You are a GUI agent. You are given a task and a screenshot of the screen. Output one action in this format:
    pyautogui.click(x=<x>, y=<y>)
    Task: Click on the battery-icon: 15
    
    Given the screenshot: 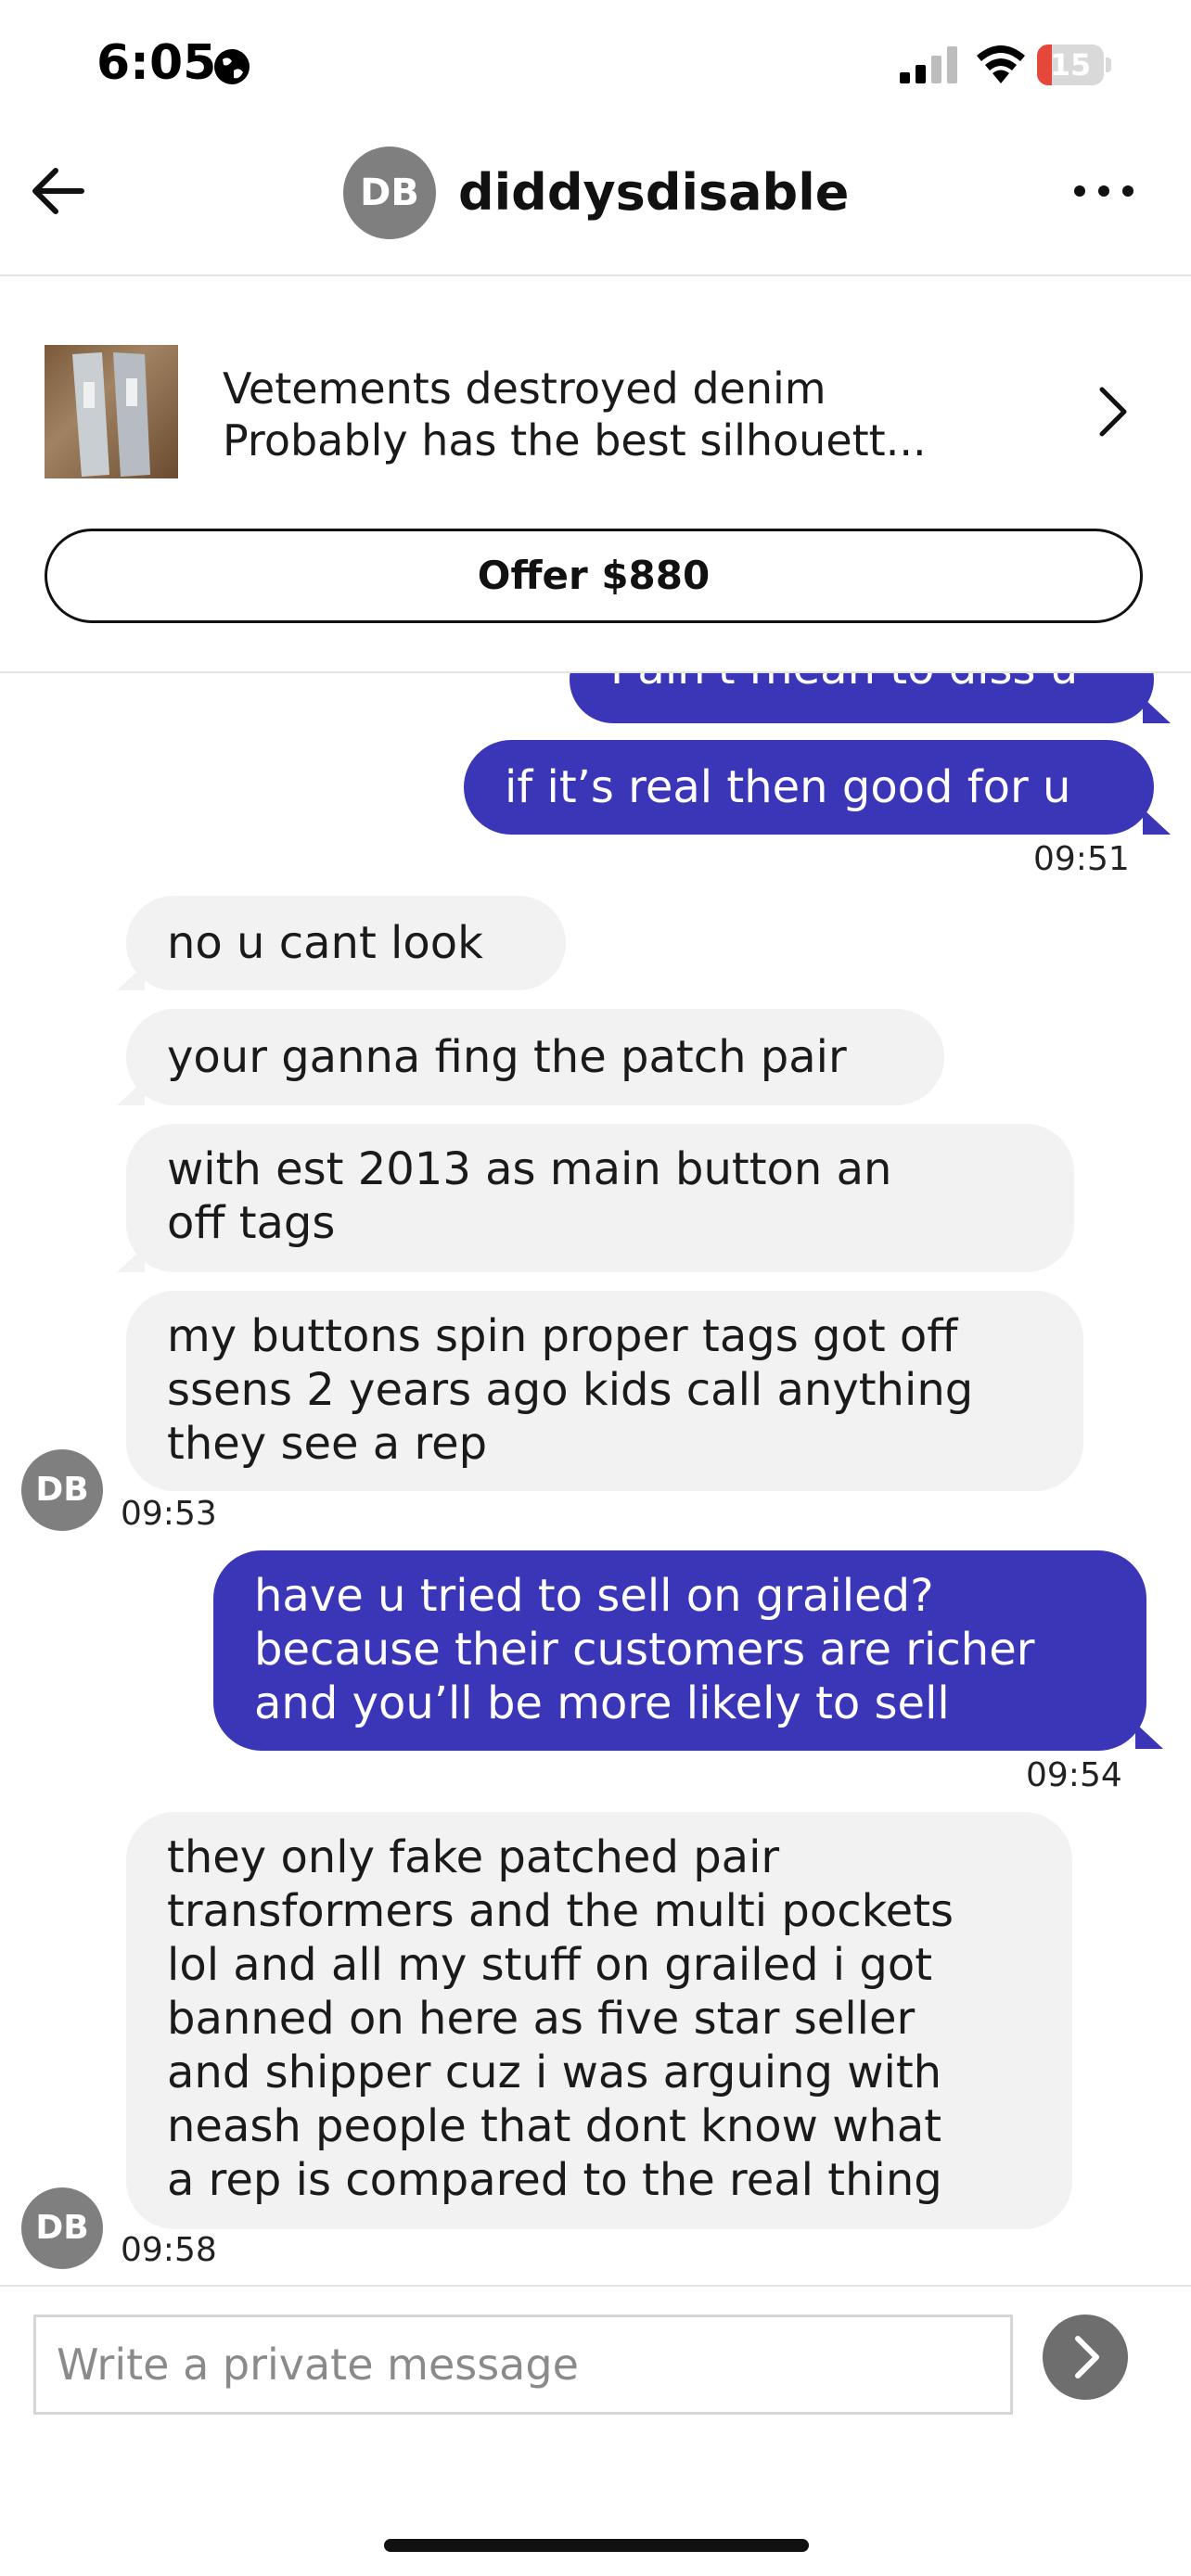 What is the action you would take?
    pyautogui.click(x=1074, y=65)
    